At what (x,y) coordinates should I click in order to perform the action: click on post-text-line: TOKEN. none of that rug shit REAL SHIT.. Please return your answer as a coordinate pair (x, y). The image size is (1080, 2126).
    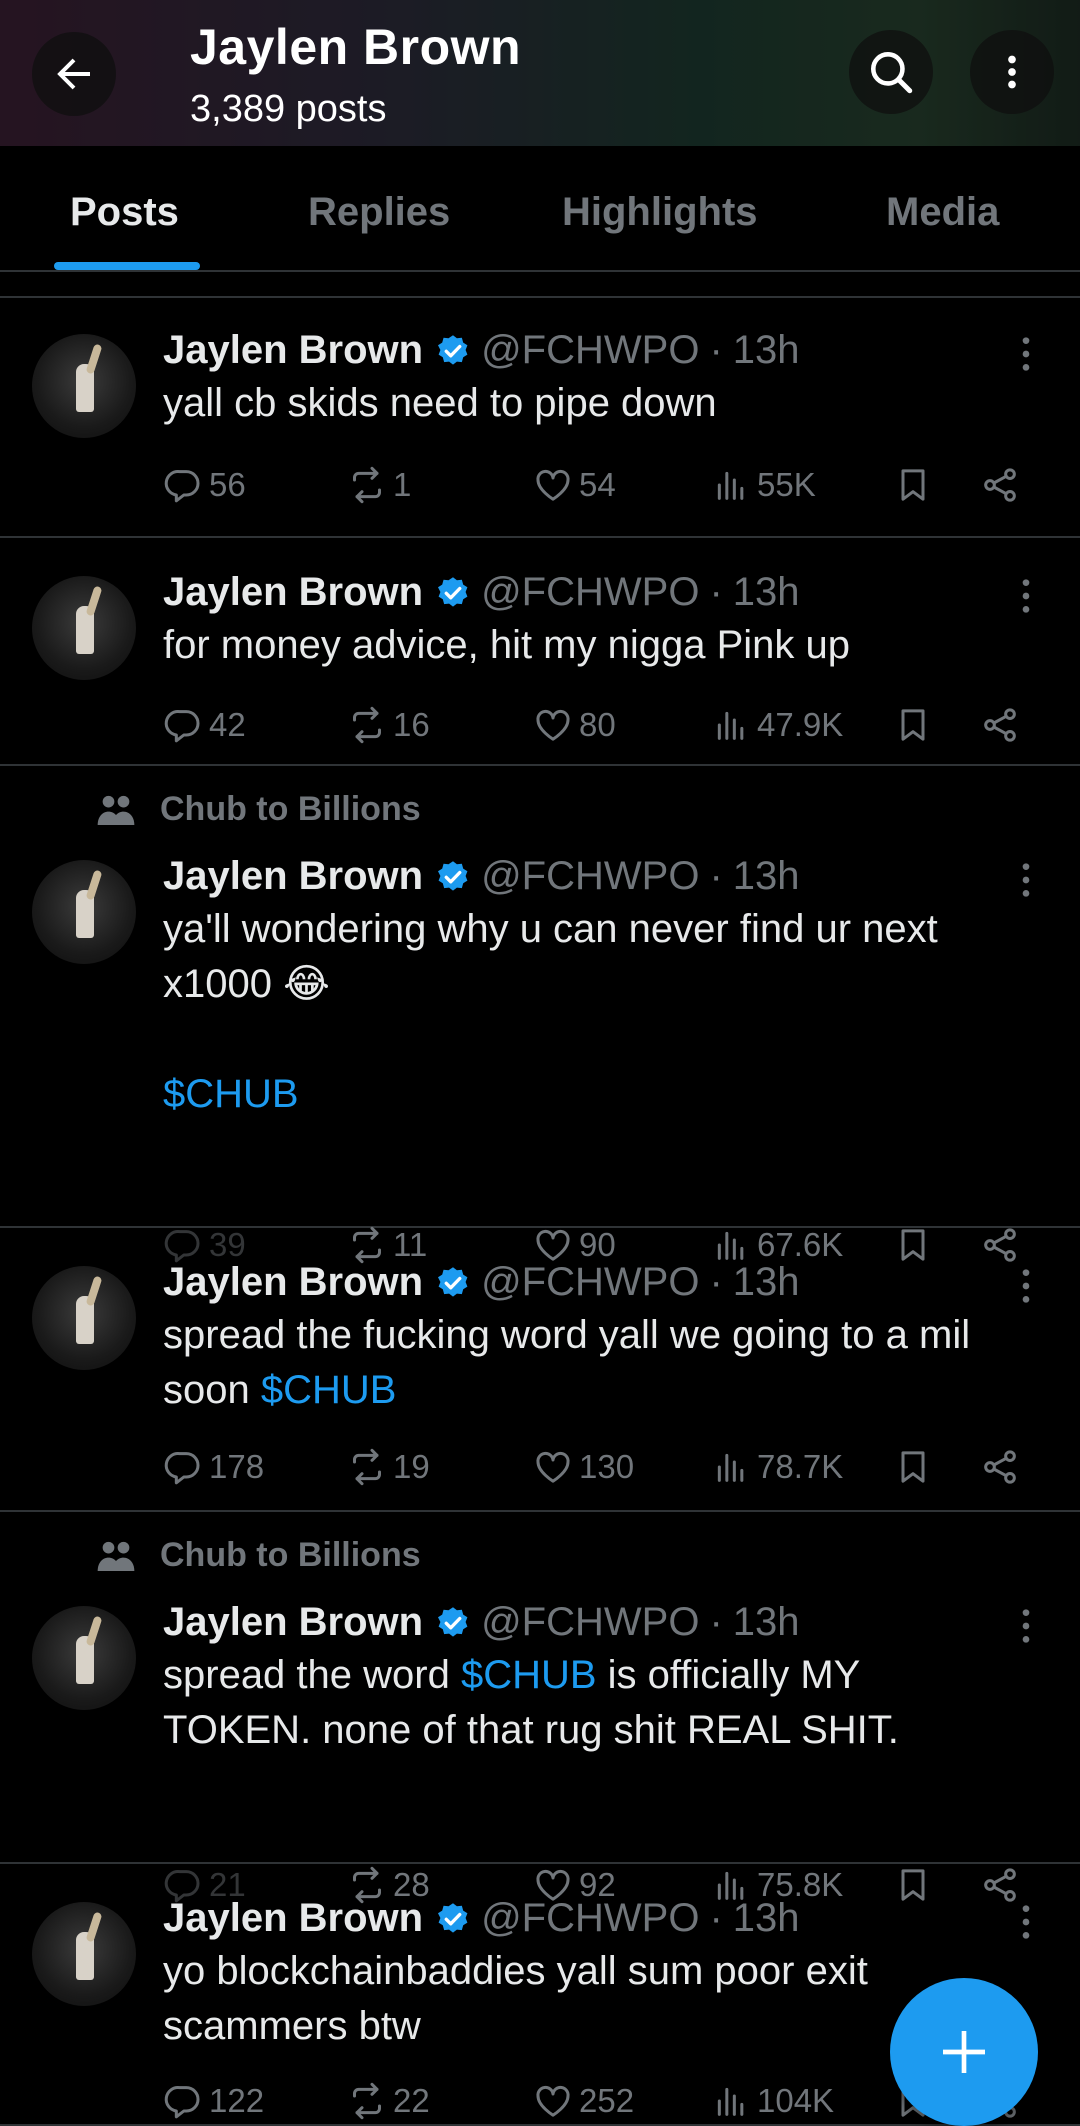
    Looking at the image, I should click on (531, 1730).